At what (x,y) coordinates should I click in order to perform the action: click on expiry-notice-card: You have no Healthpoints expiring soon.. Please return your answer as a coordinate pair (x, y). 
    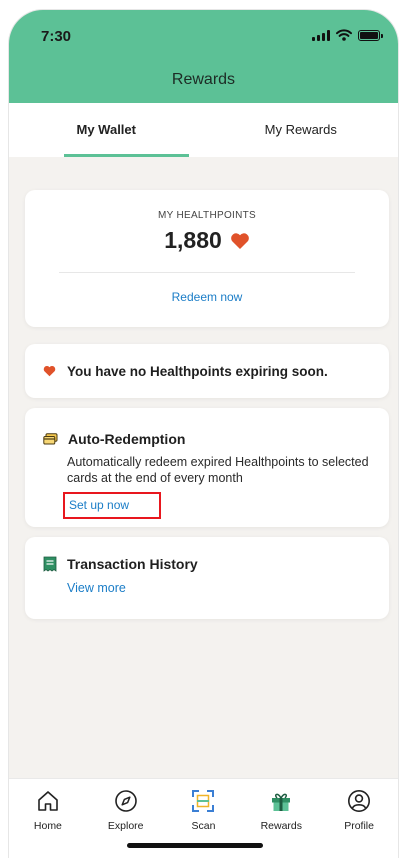
    Looking at the image, I should click on (207, 371).